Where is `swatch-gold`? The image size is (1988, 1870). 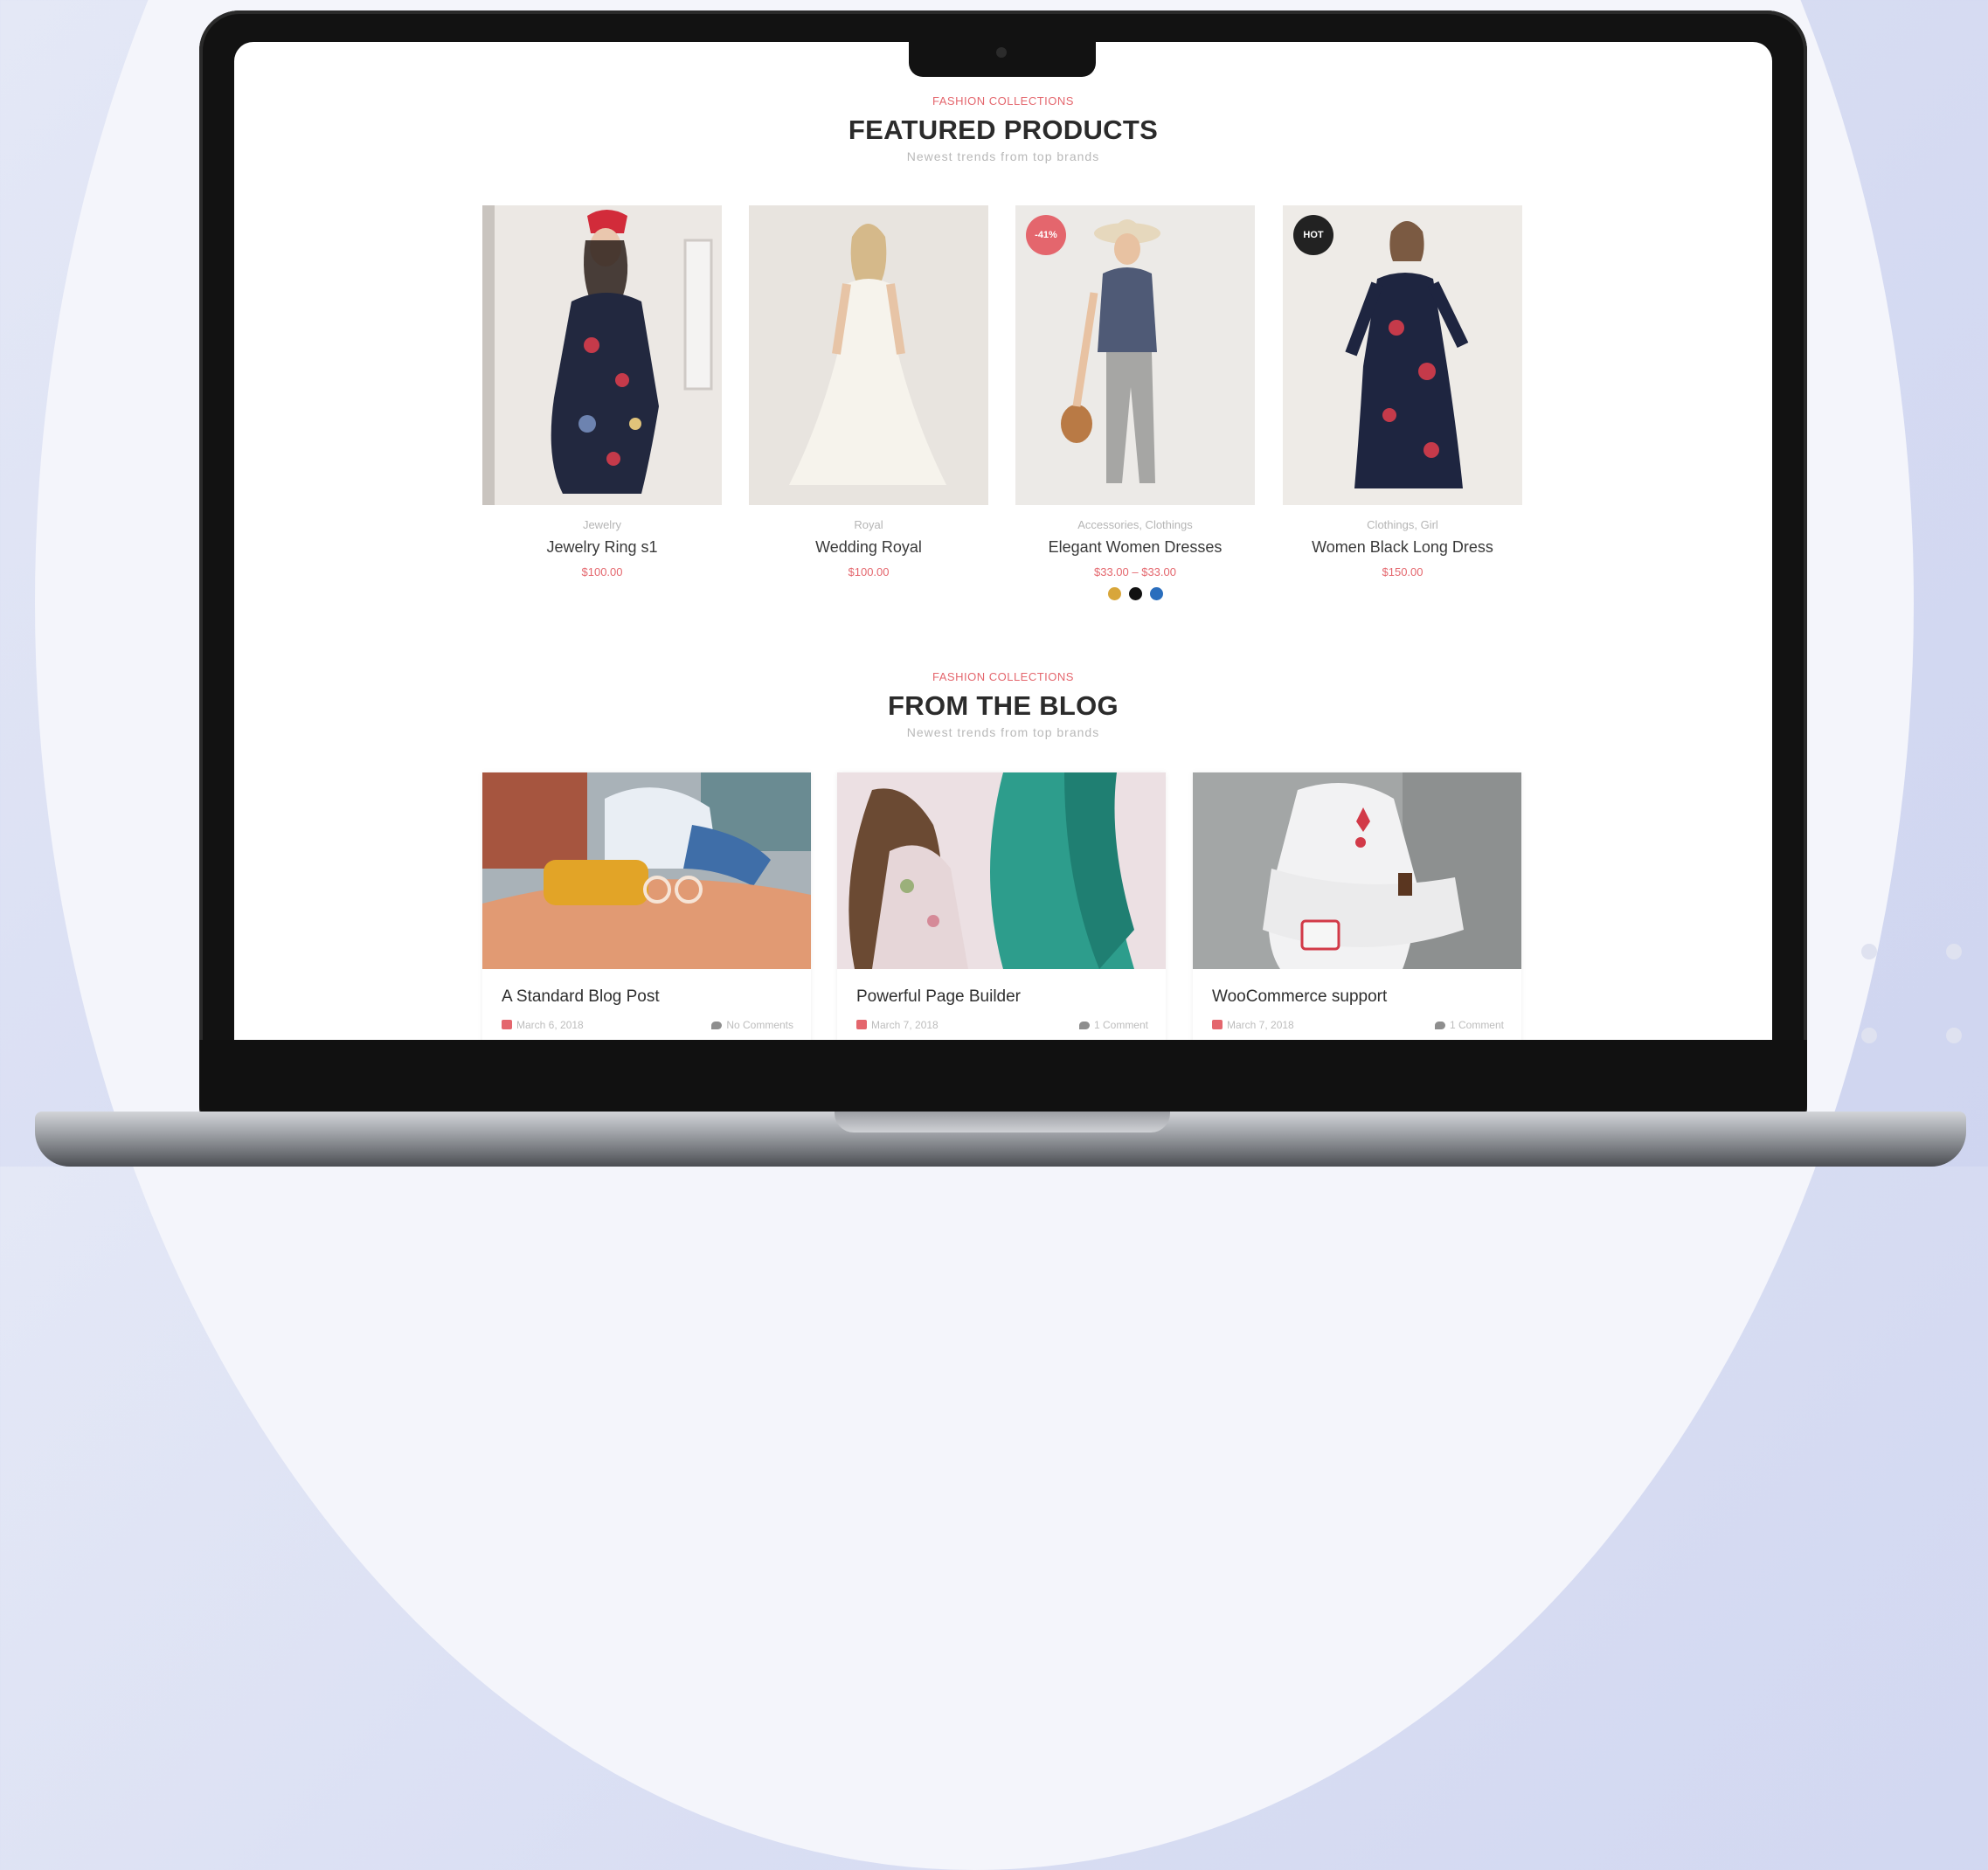 swatch-gold is located at coordinates (1114, 593).